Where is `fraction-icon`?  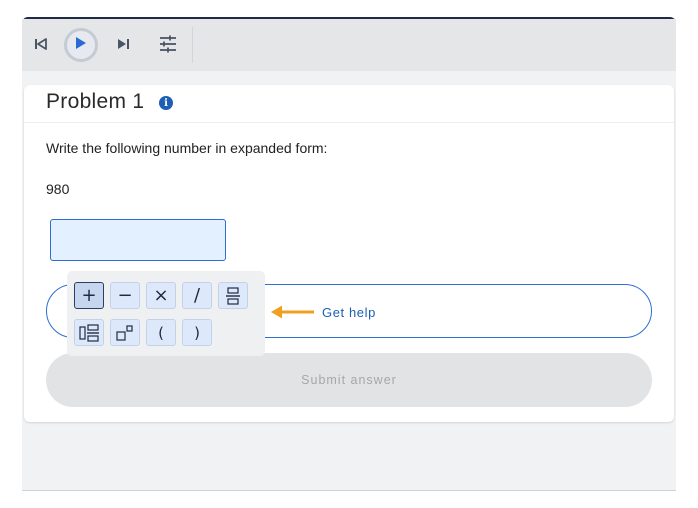
fraction-icon is located at coordinates (233, 295).